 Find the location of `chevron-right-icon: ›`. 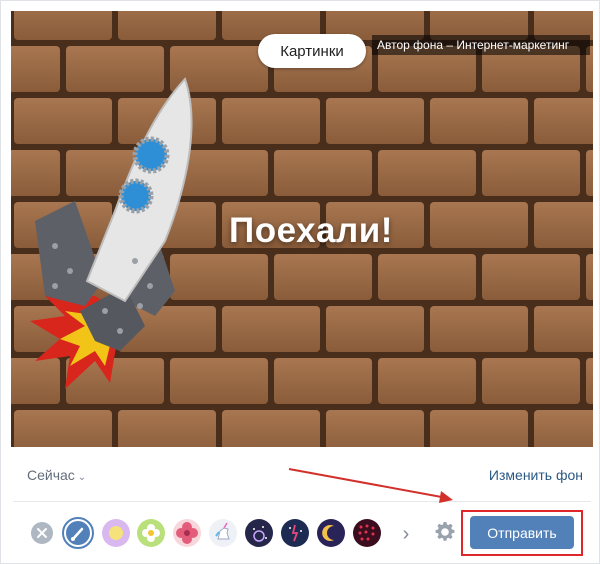

chevron-right-icon: › is located at coordinates (406, 534).